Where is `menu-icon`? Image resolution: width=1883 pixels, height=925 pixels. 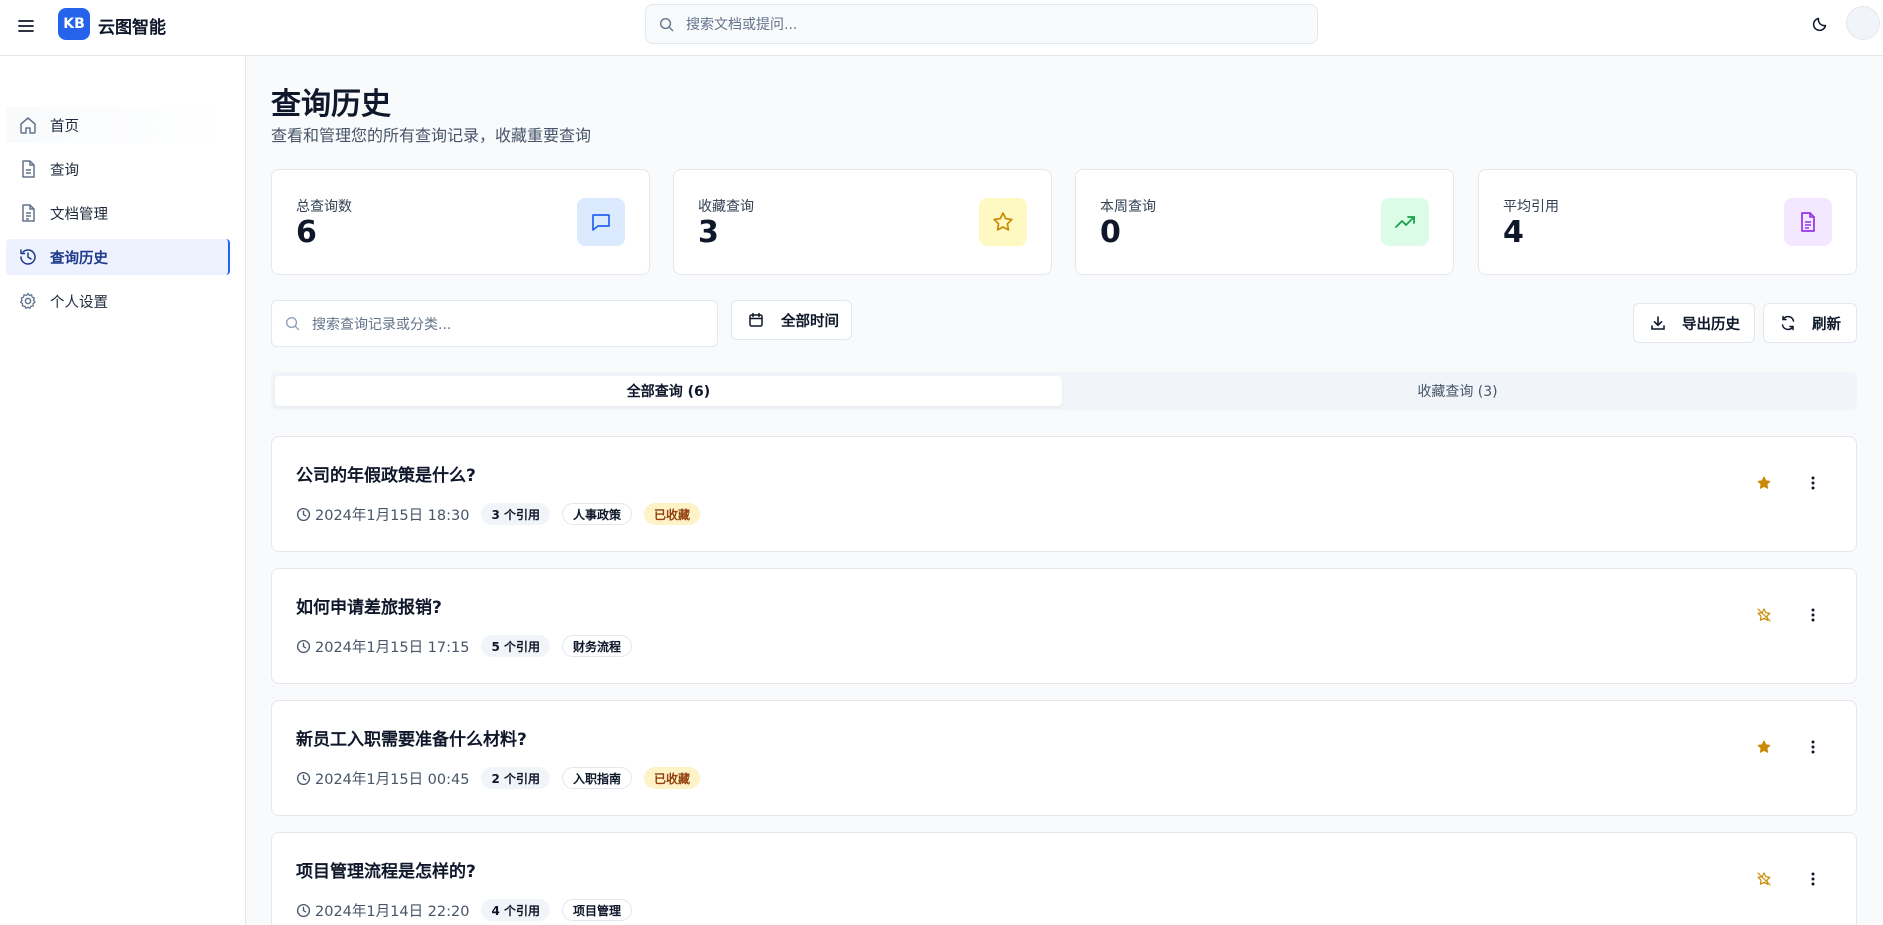
menu-icon is located at coordinates (26, 26).